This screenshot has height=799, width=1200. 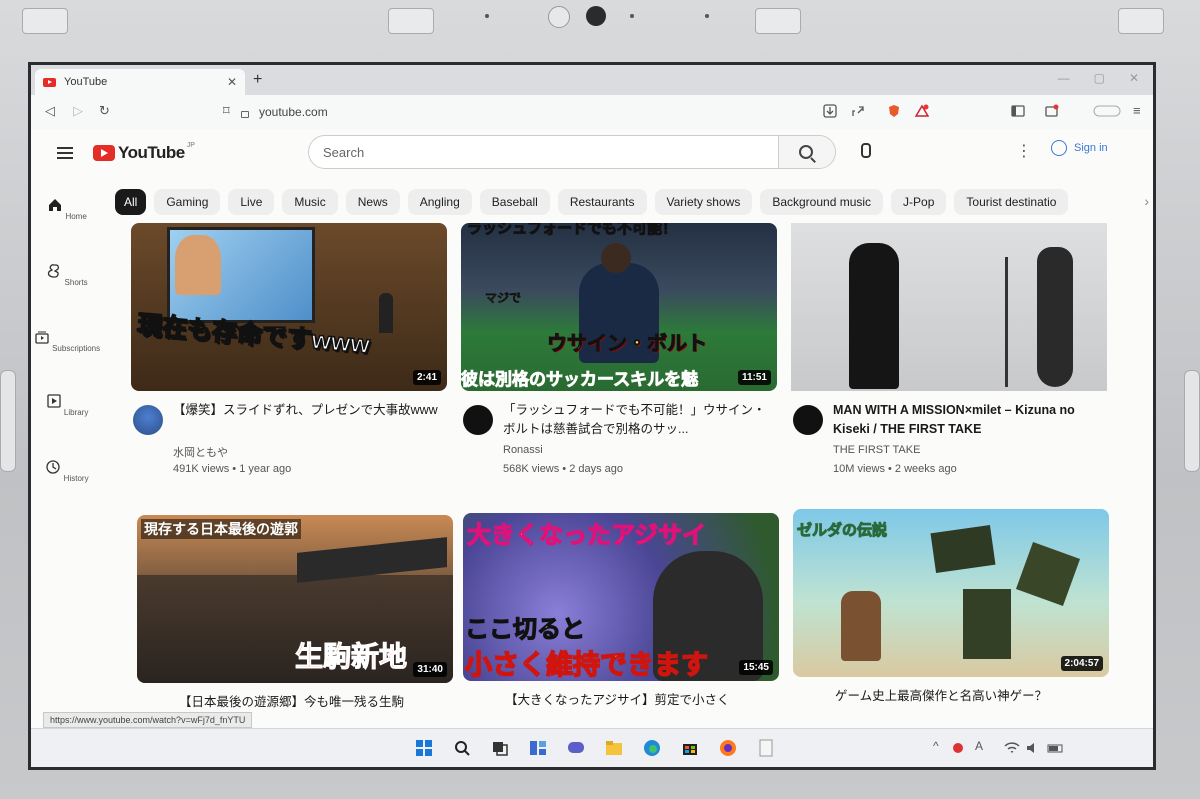 What do you see at coordinates (221, 529) in the screenshot?
I see `thumbnail-caption-top: 現存する日本最後の遊郭` at bounding box center [221, 529].